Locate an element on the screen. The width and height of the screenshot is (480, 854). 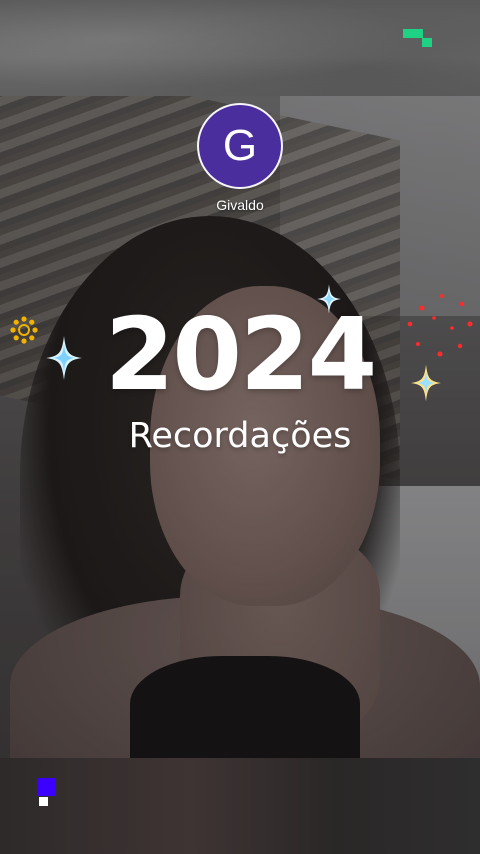
year-title: 2024 is located at coordinates (240, 354).